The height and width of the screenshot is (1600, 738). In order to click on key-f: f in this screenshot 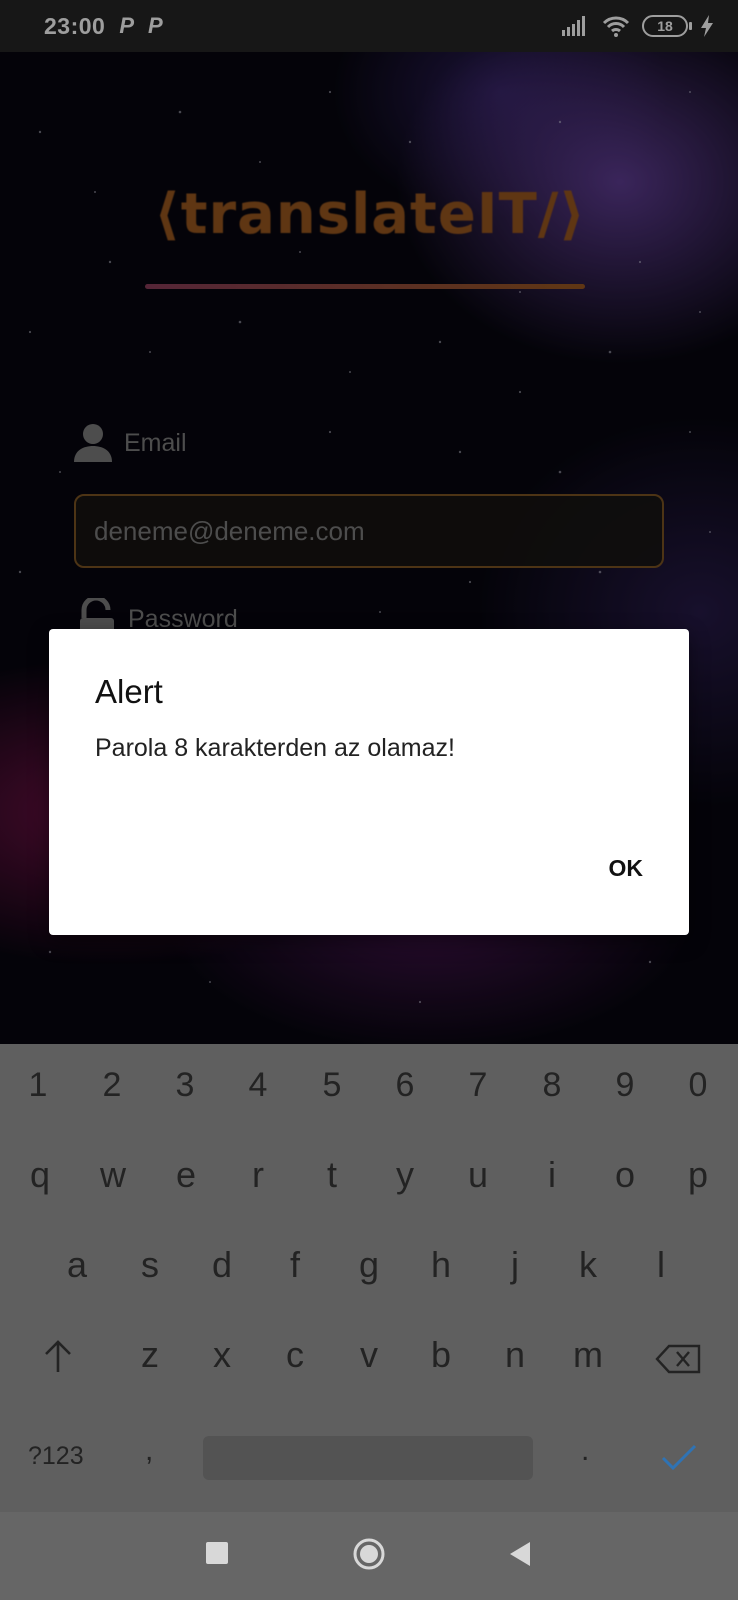, I will do `click(295, 1265)`.